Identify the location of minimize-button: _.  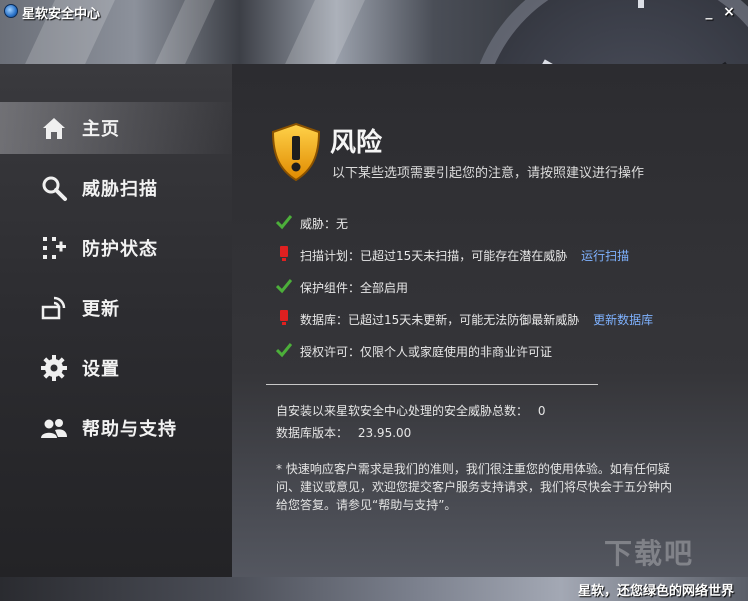
(709, 12).